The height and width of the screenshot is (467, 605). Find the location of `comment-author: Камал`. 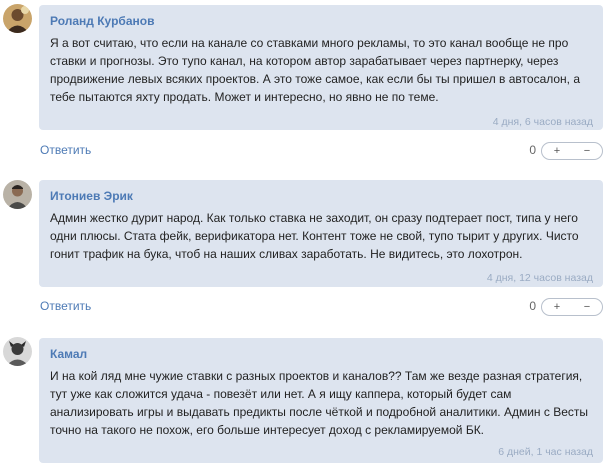

comment-author: Камал is located at coordinates (321, 354).